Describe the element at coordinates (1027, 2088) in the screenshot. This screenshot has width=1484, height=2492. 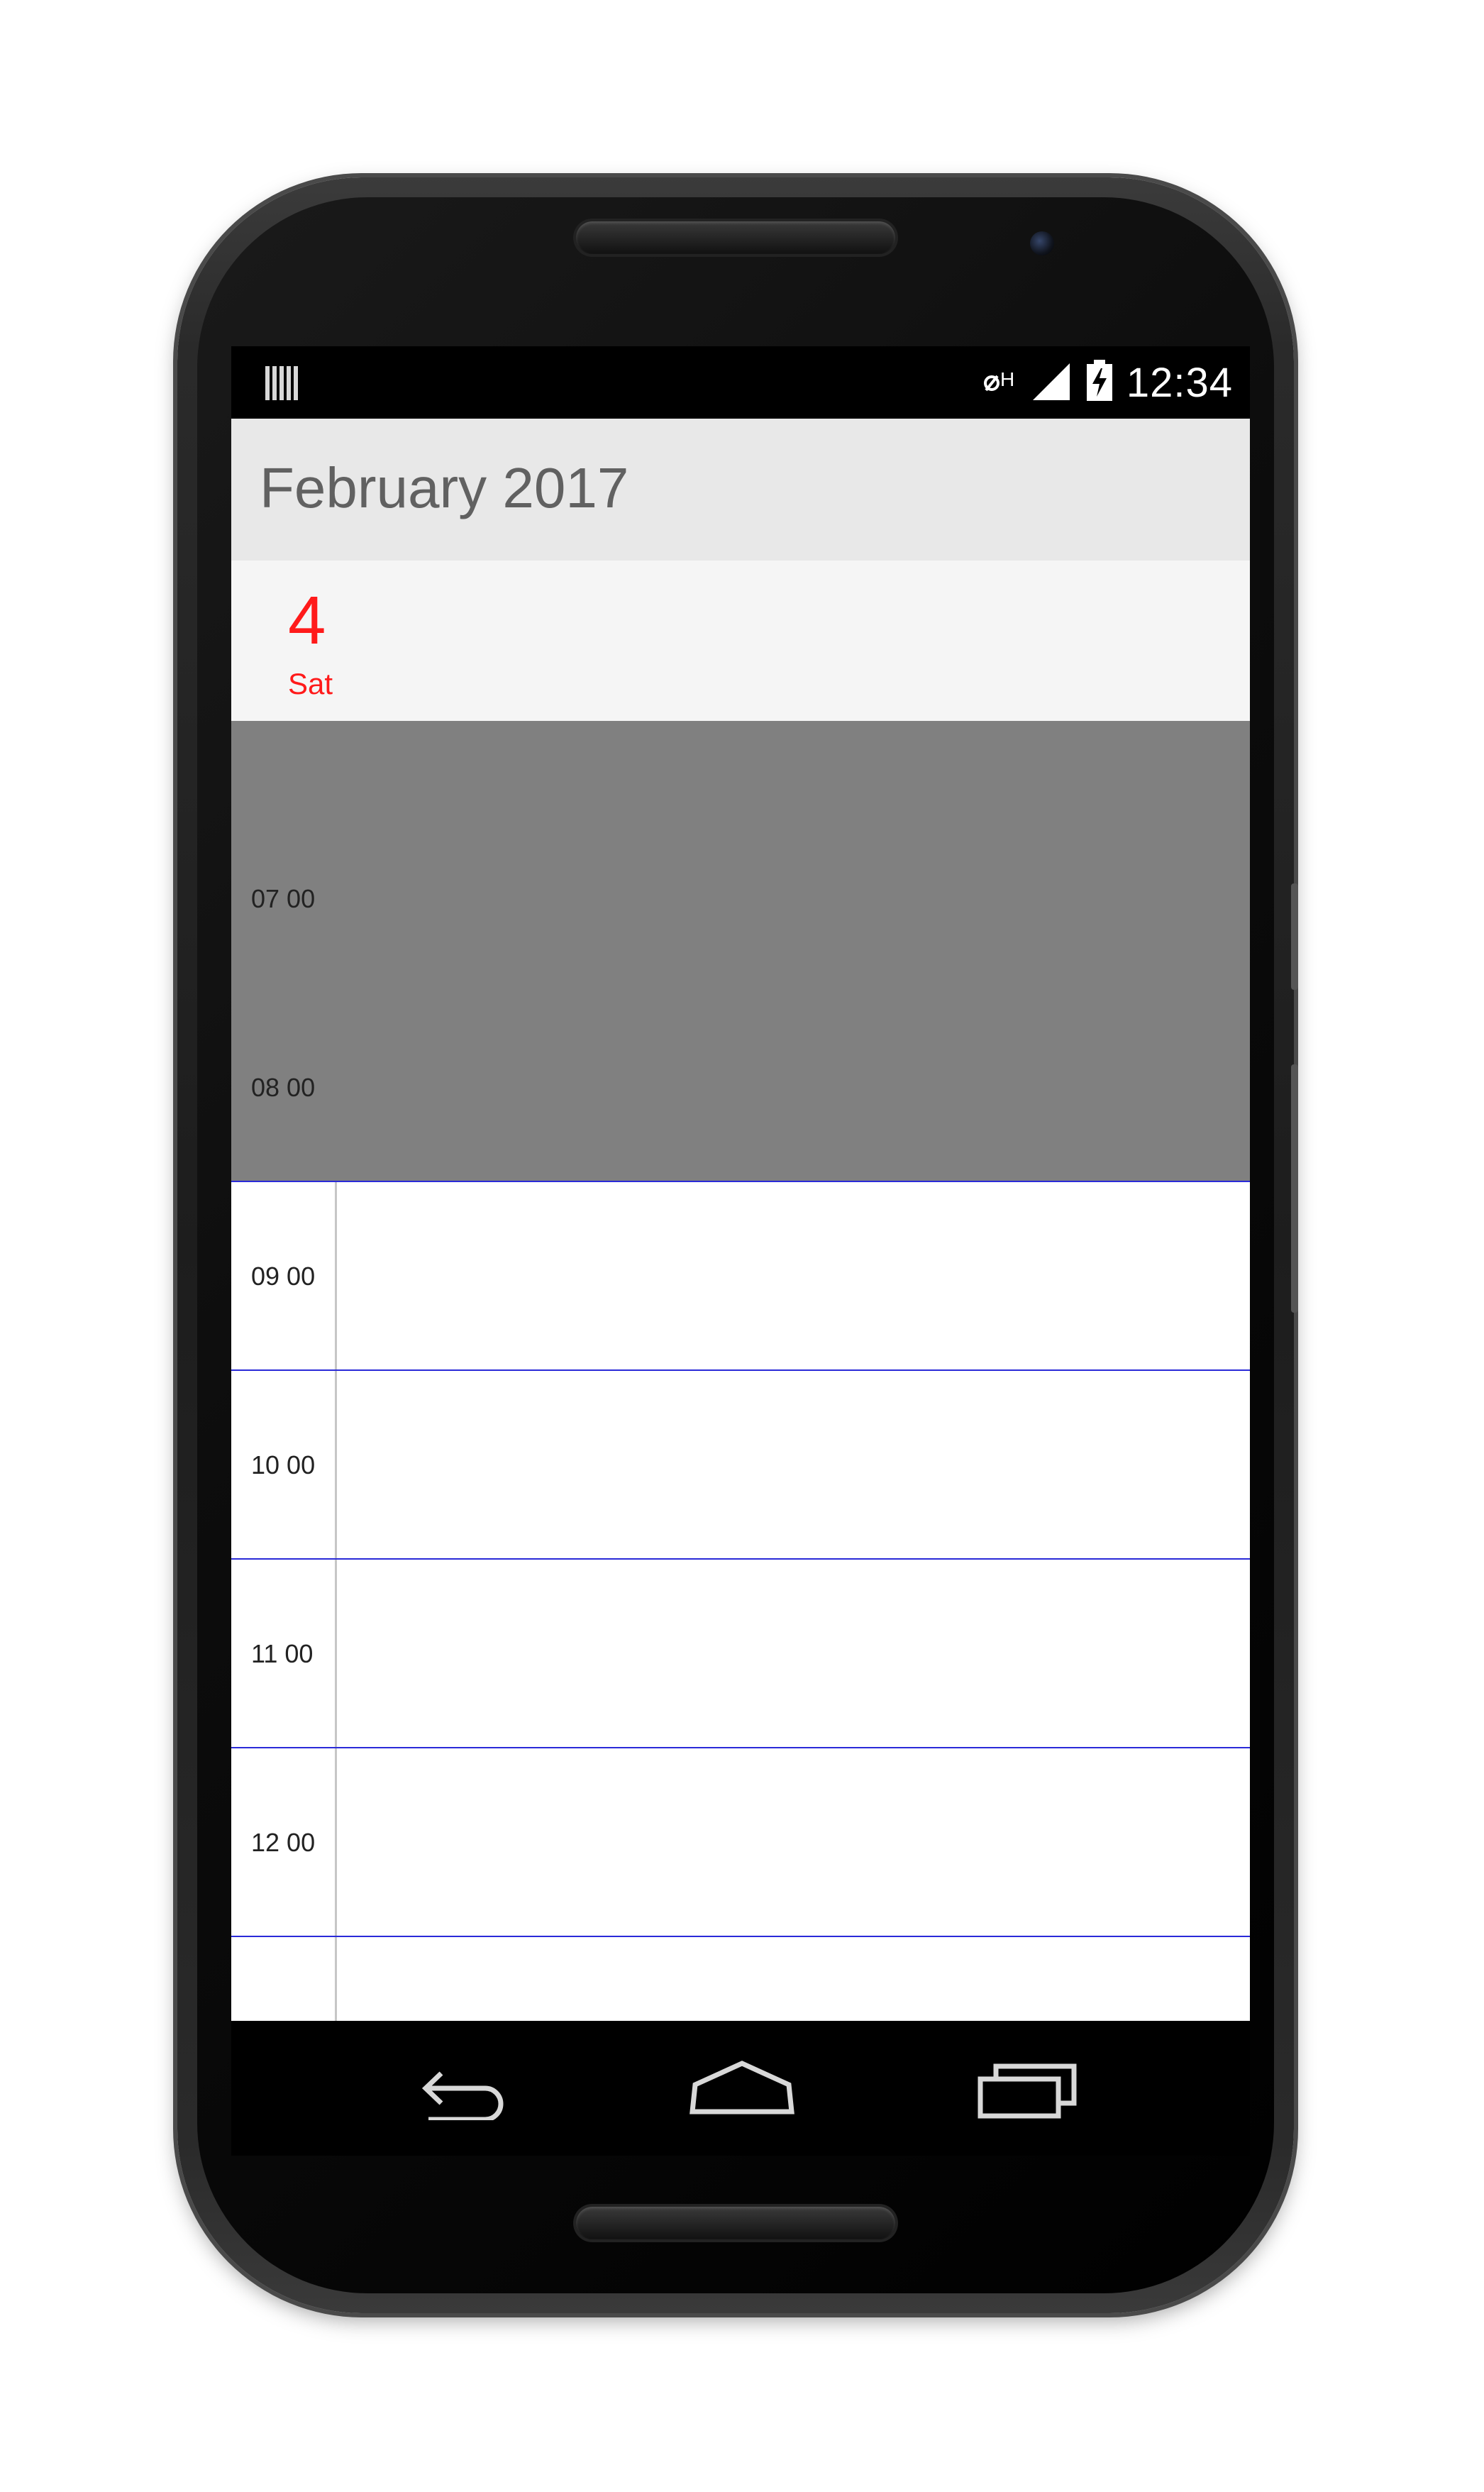
I see `recents-icon` at that location.